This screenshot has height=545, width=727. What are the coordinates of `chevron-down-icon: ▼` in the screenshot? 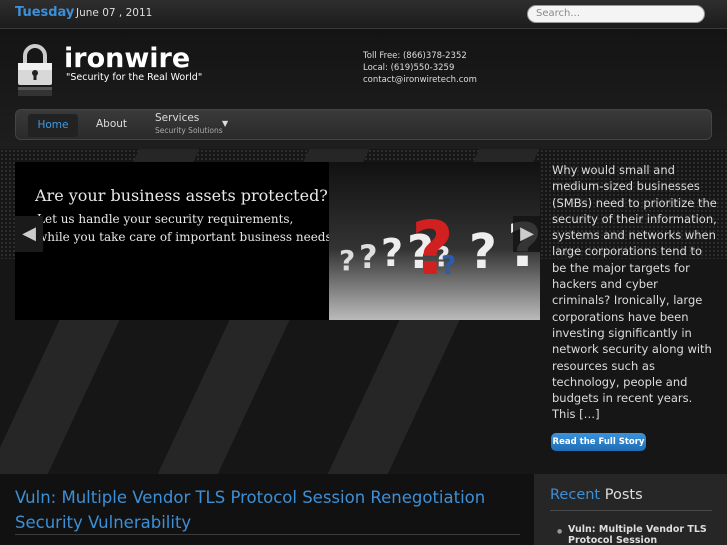 It's located at (225, 123).